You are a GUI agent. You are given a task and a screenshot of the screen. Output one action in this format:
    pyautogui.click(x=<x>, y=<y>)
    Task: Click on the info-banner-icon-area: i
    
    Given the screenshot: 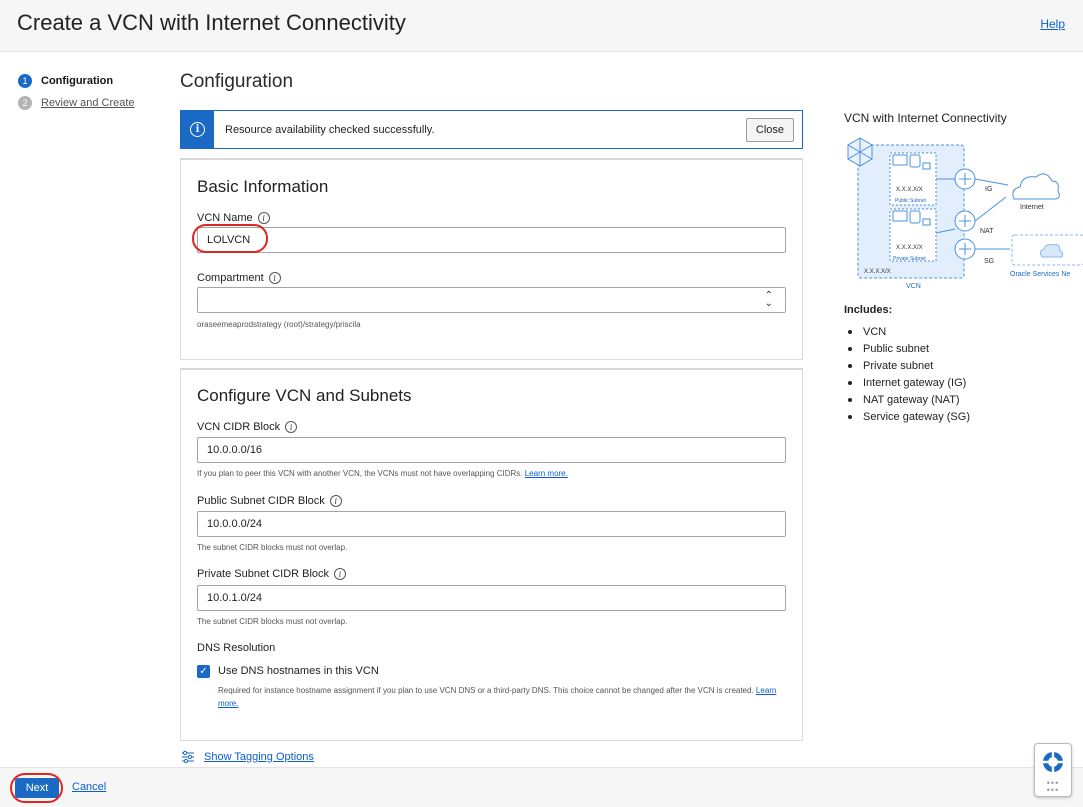 What is the action you would take?
    pyautogui.click(x=197, y=129)
    